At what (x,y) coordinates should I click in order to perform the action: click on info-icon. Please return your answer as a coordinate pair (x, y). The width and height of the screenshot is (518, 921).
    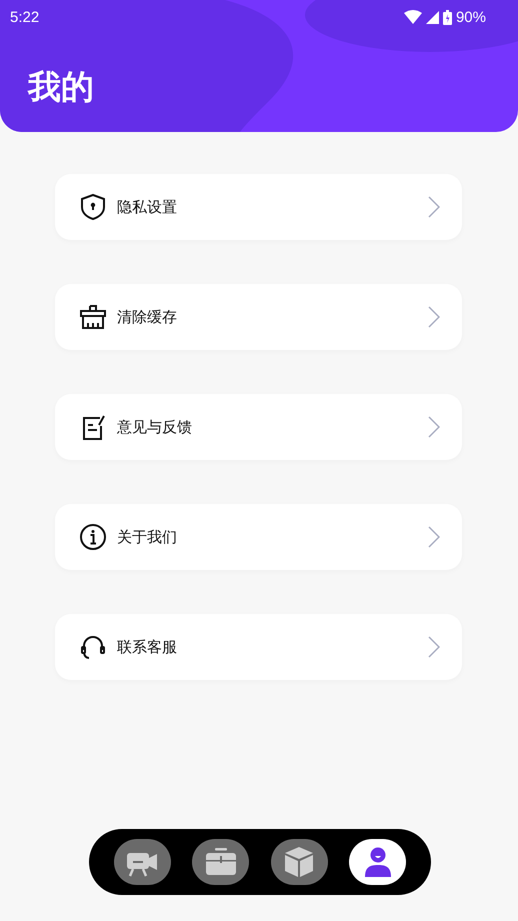
    Looking at the image, I should click on (93, 537).